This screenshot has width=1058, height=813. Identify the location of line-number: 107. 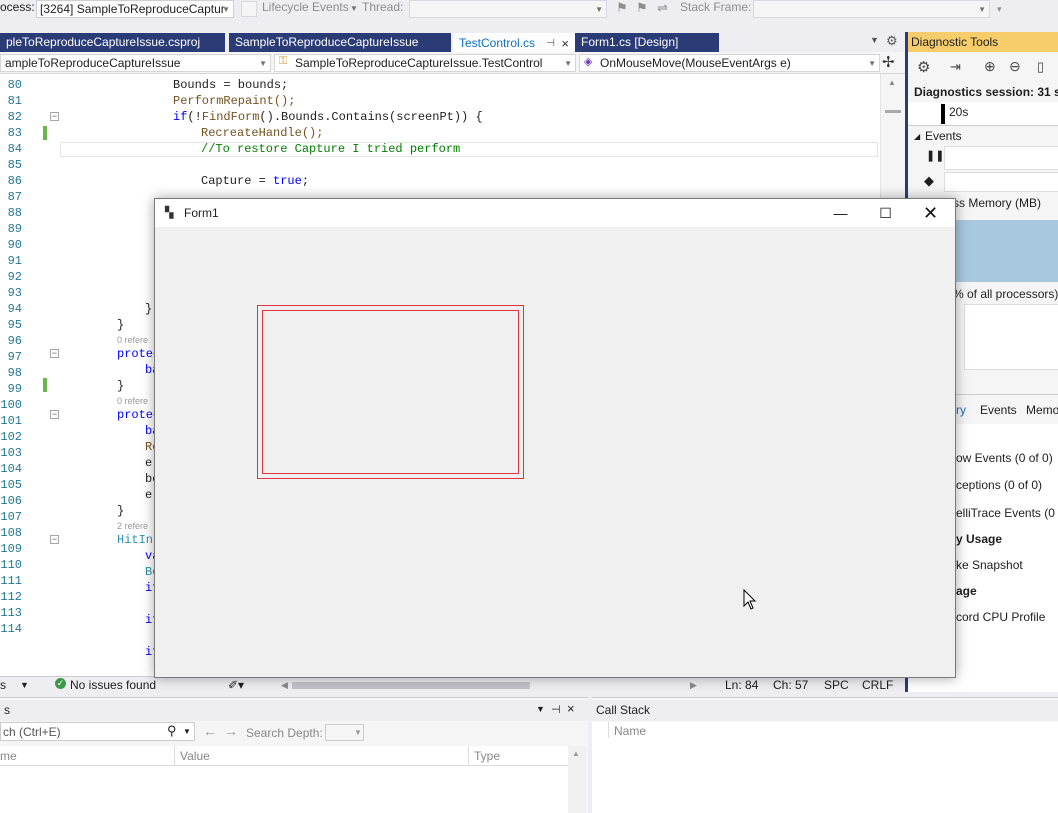
(11, 517).